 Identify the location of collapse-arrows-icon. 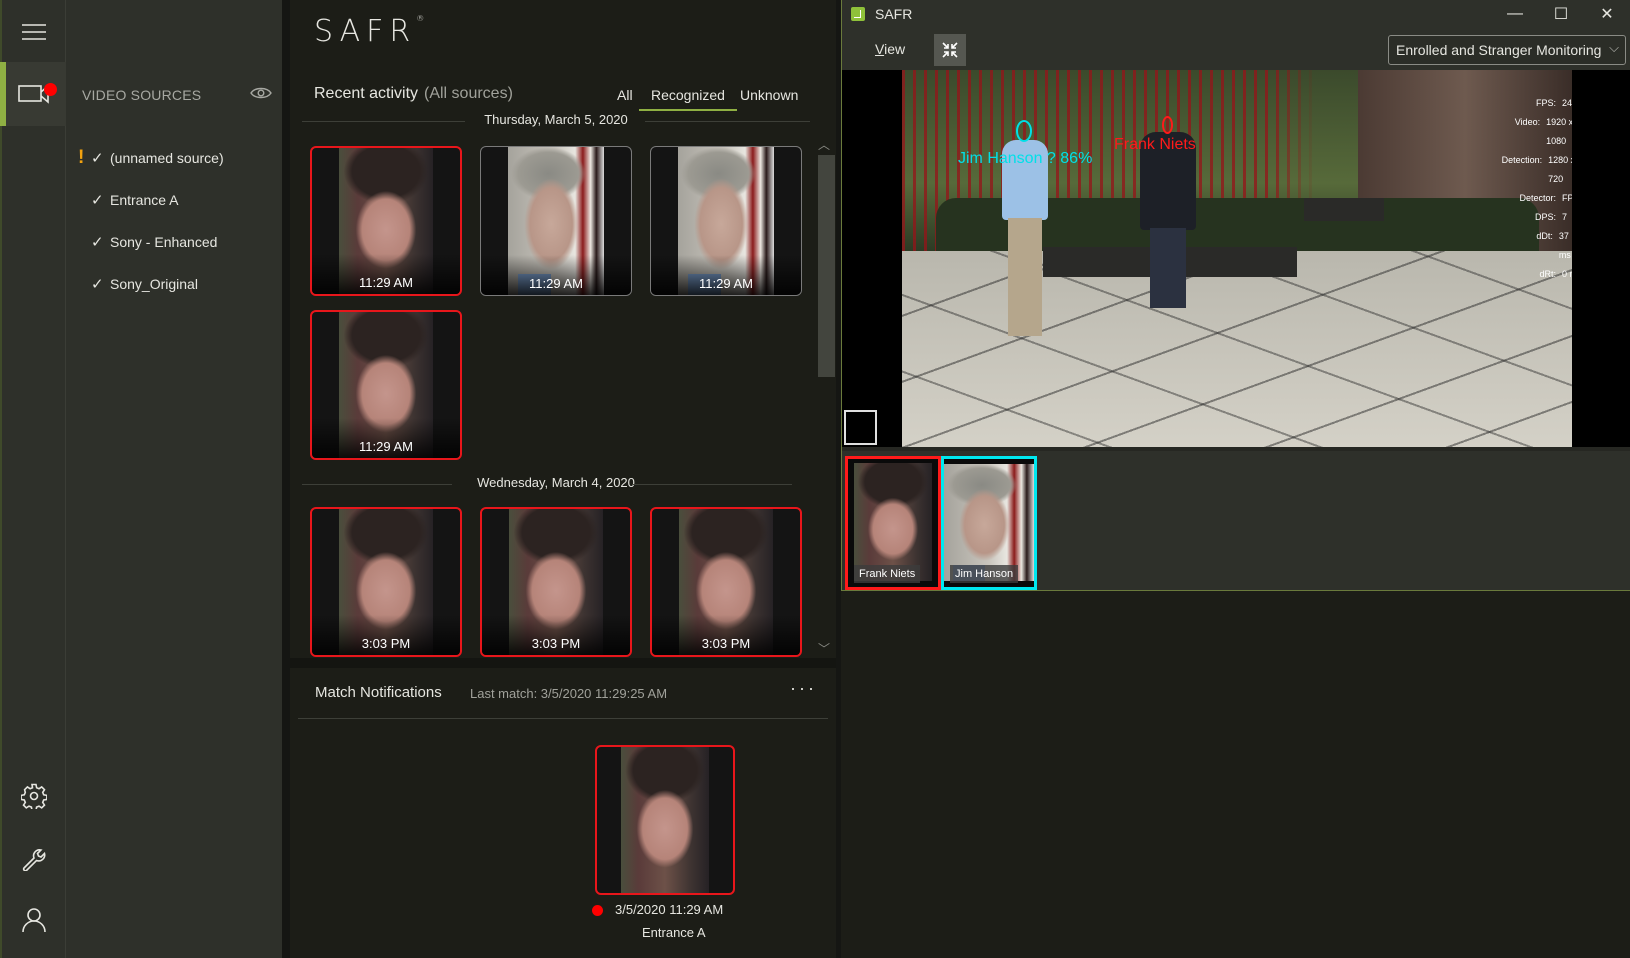
(950, 50).